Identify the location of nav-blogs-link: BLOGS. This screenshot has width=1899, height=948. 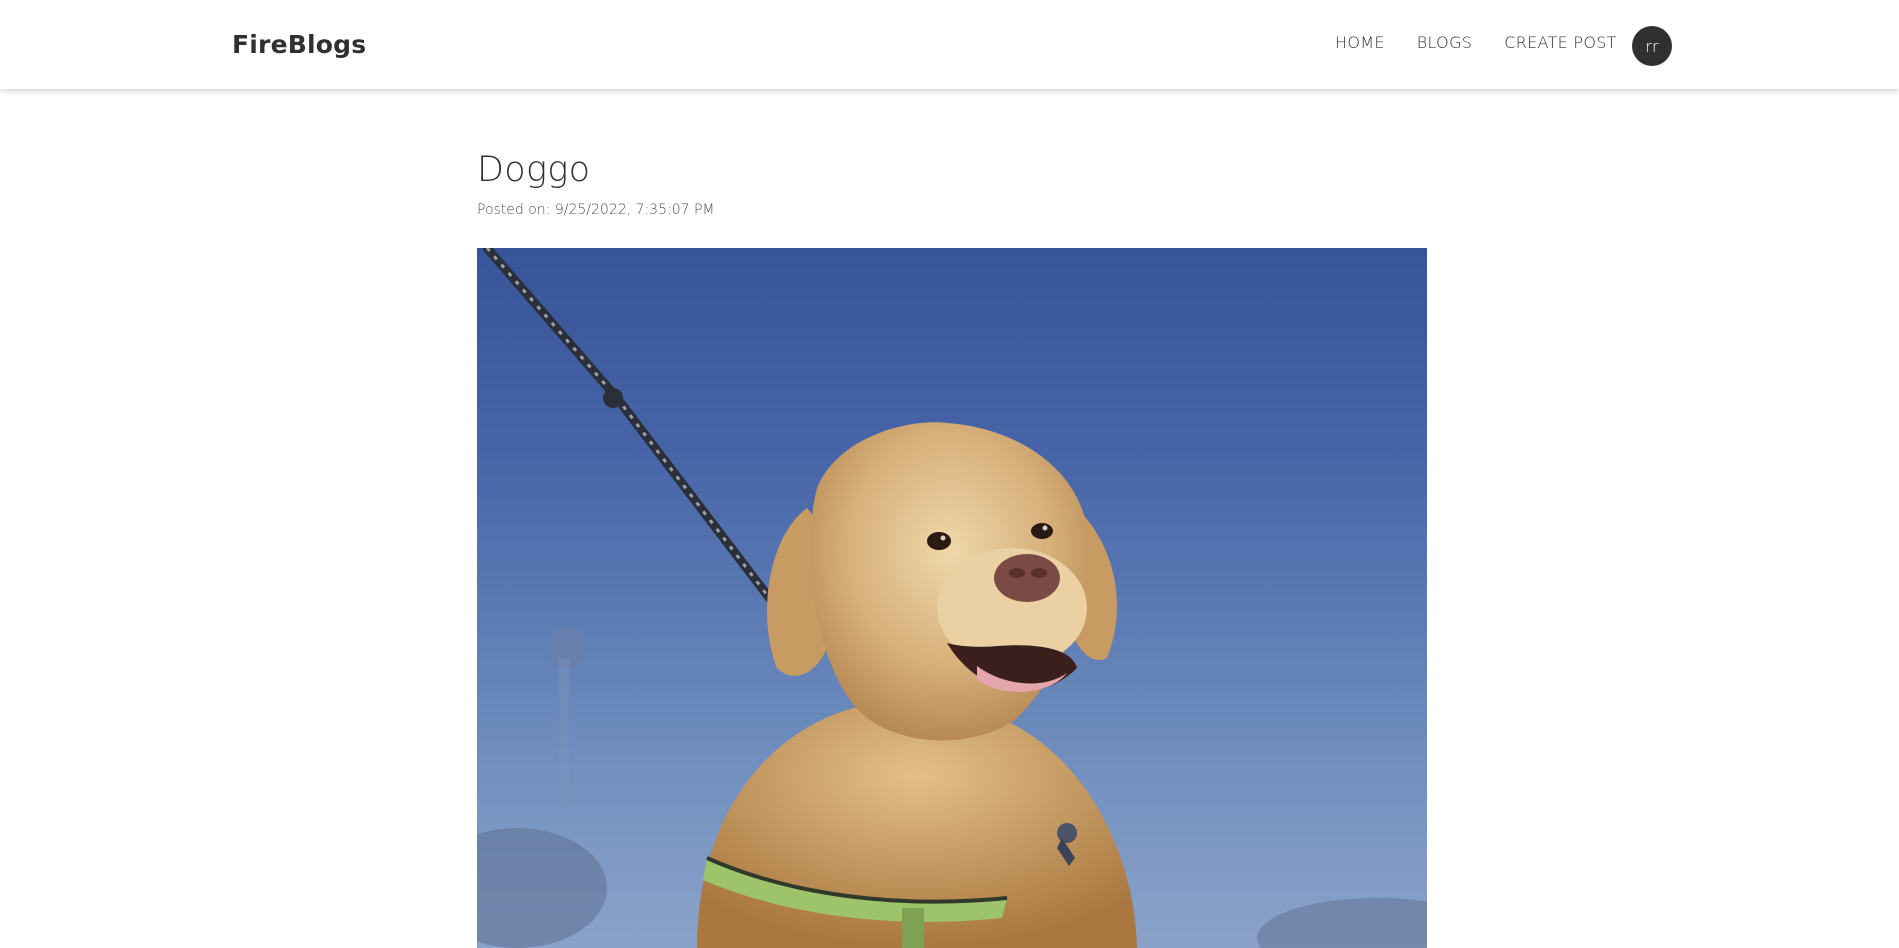
(1444, 42).